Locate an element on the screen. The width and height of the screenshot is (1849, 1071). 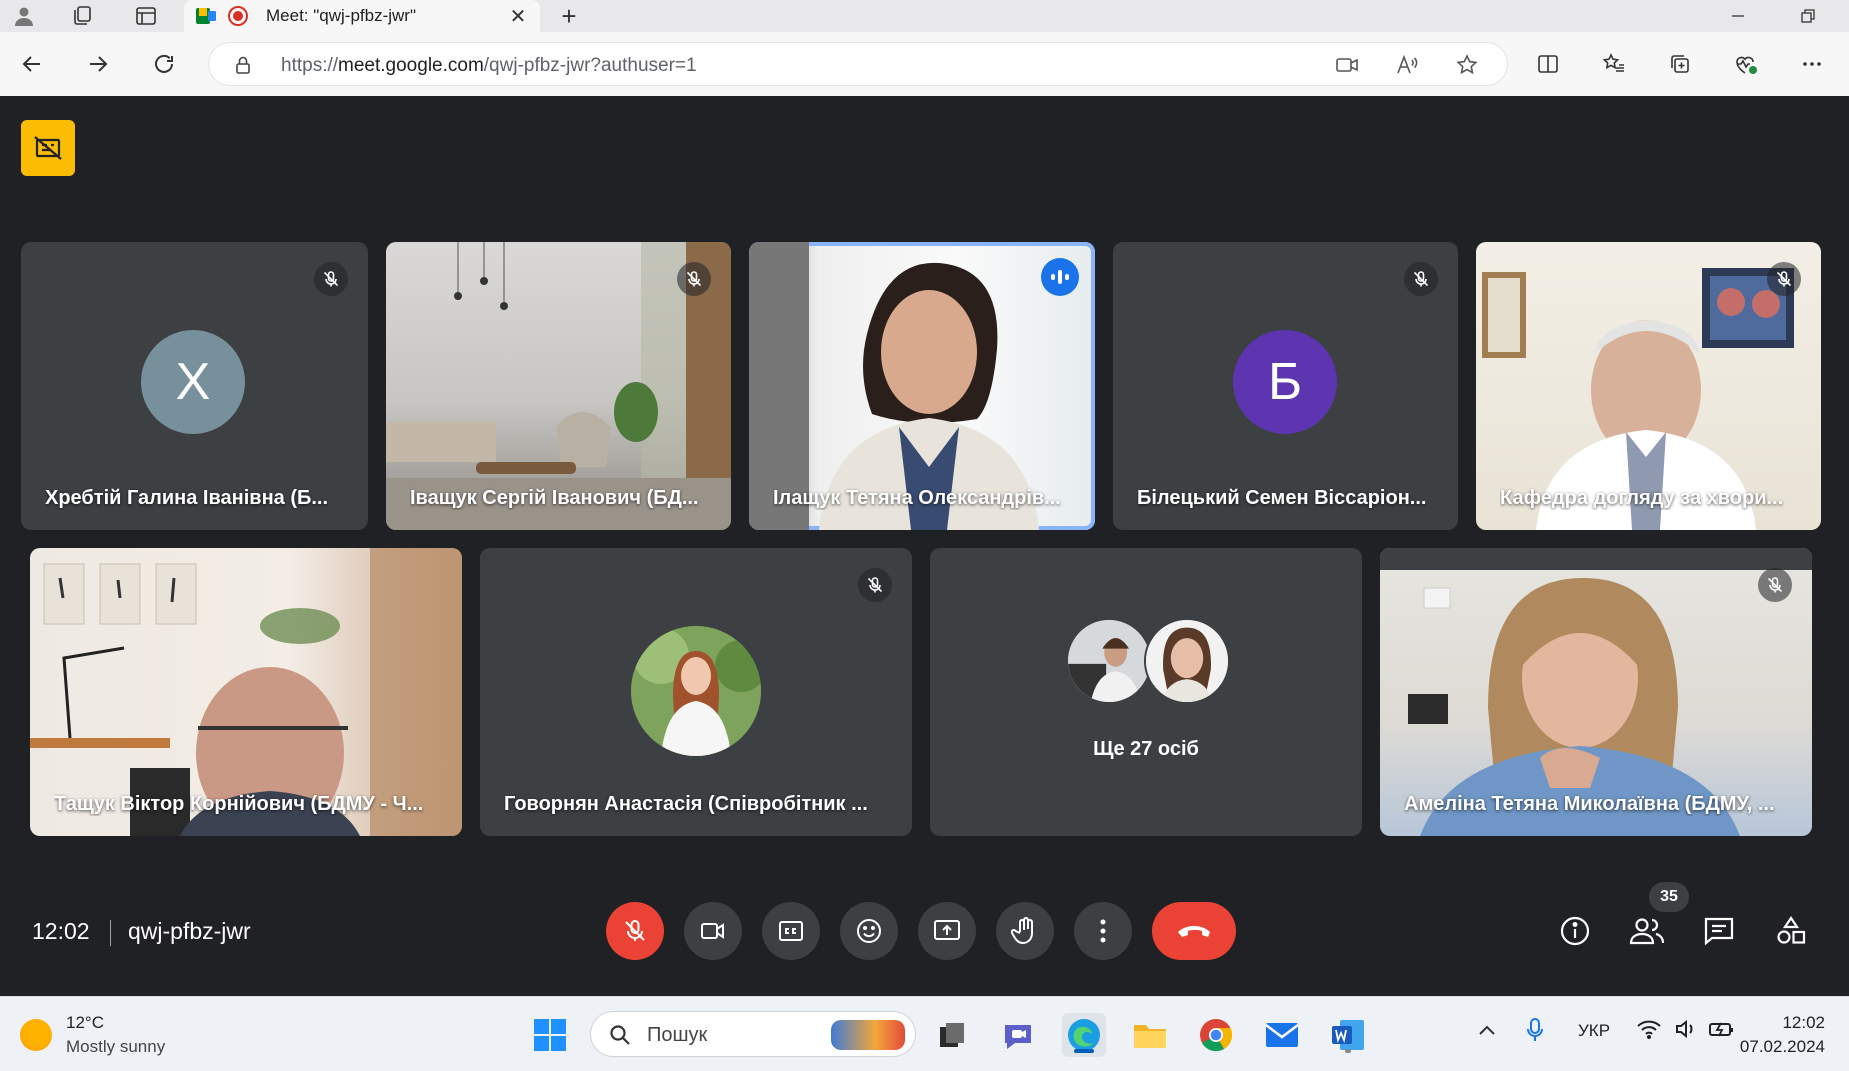
taskbar-search-input: Пошук is located at coordinates (753, 1034).